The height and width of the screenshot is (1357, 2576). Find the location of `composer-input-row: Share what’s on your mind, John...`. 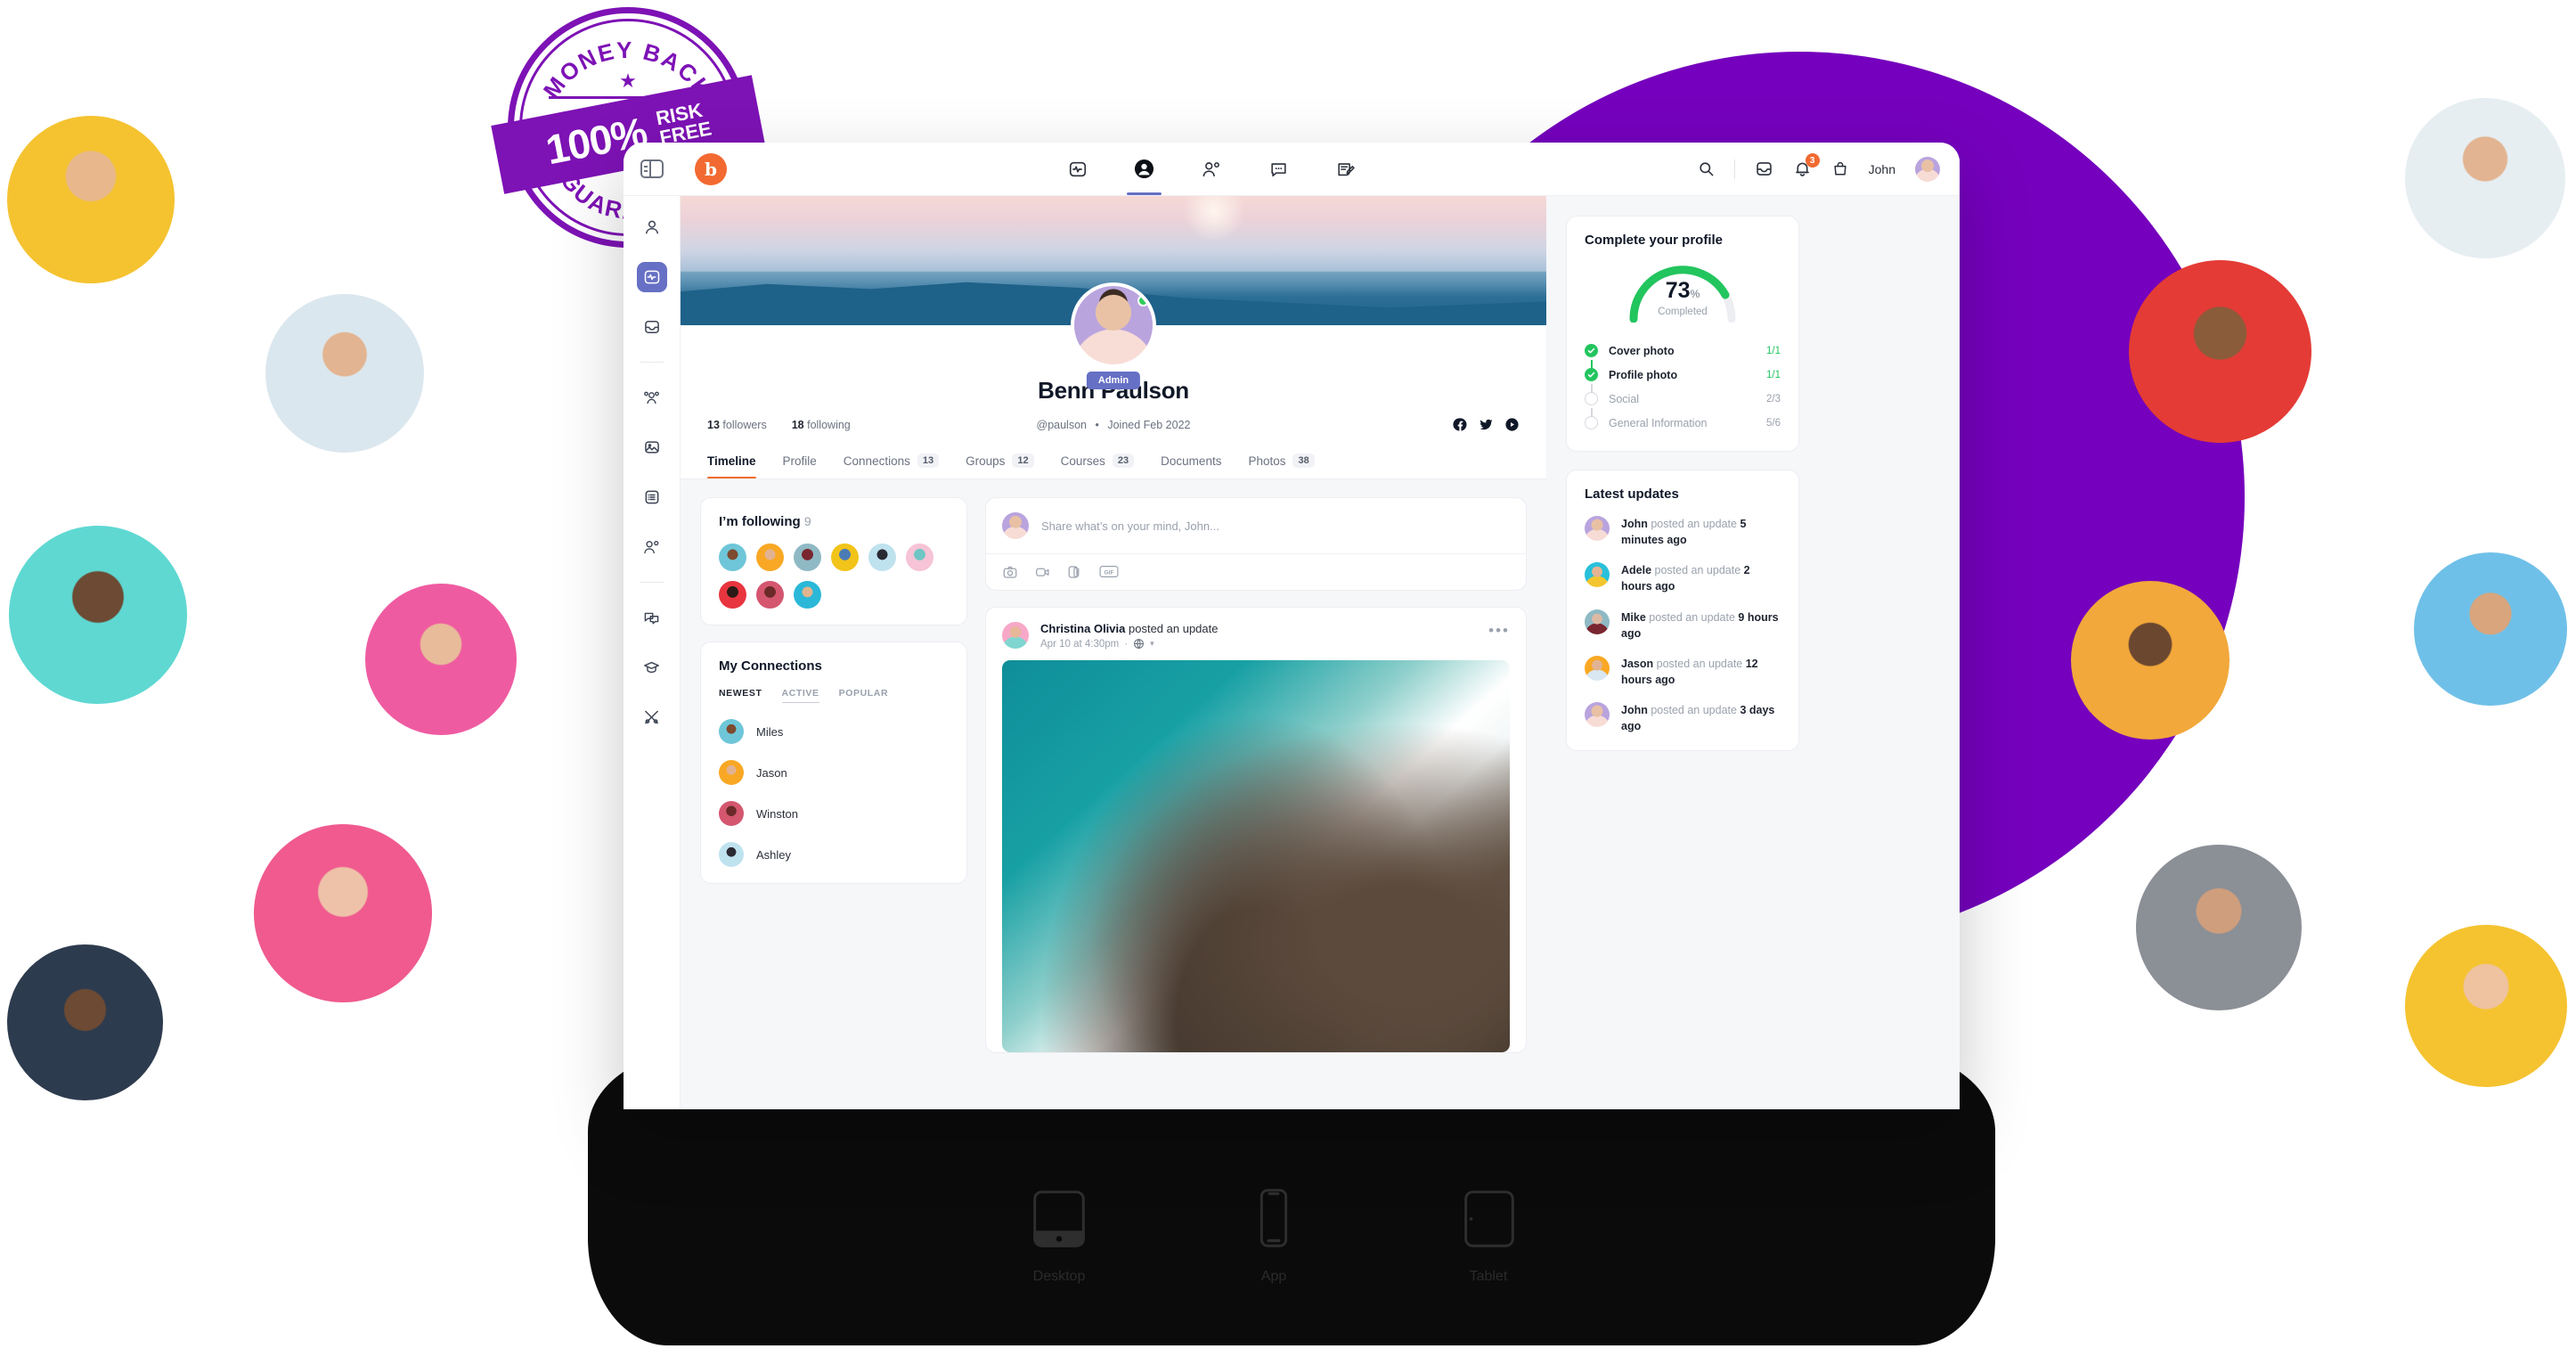

composer-input-row: Share what’s on your mind, John... is located at coordinates (1256, 525).